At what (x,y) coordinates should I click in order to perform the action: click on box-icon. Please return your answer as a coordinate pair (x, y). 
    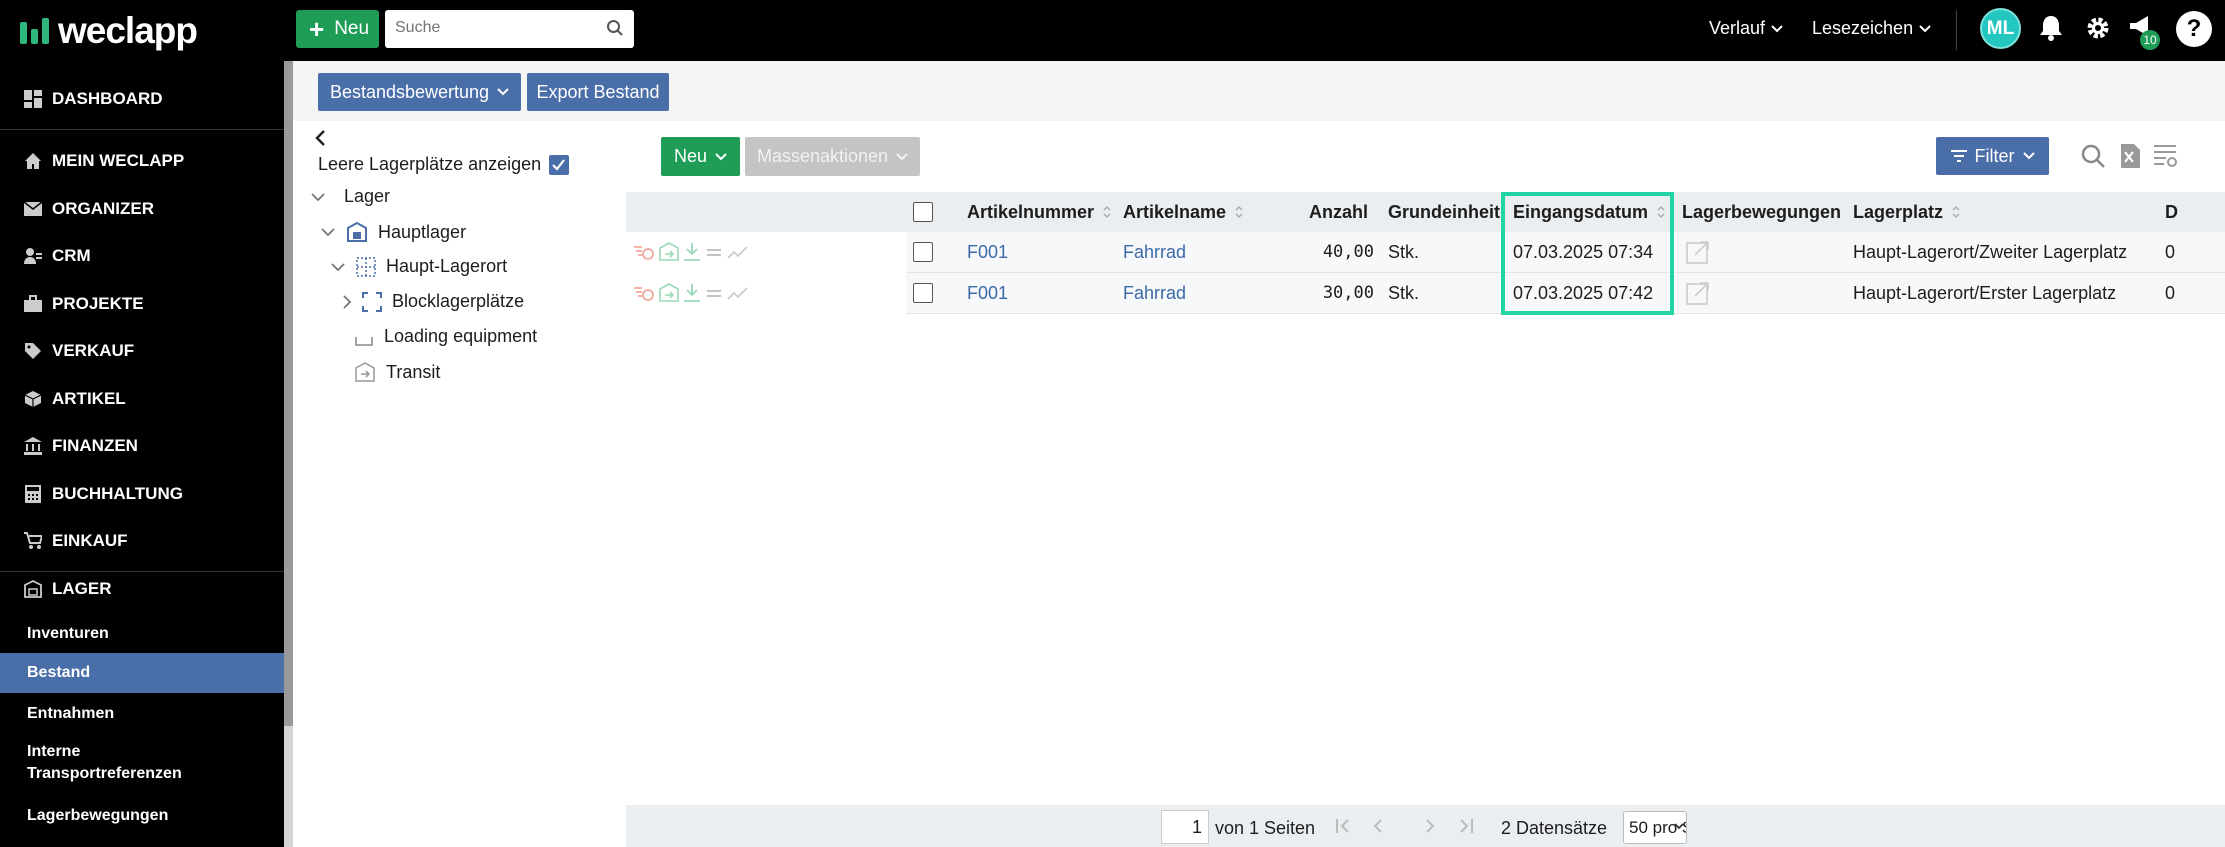
    Looking at the image, I should click on (33, 399).